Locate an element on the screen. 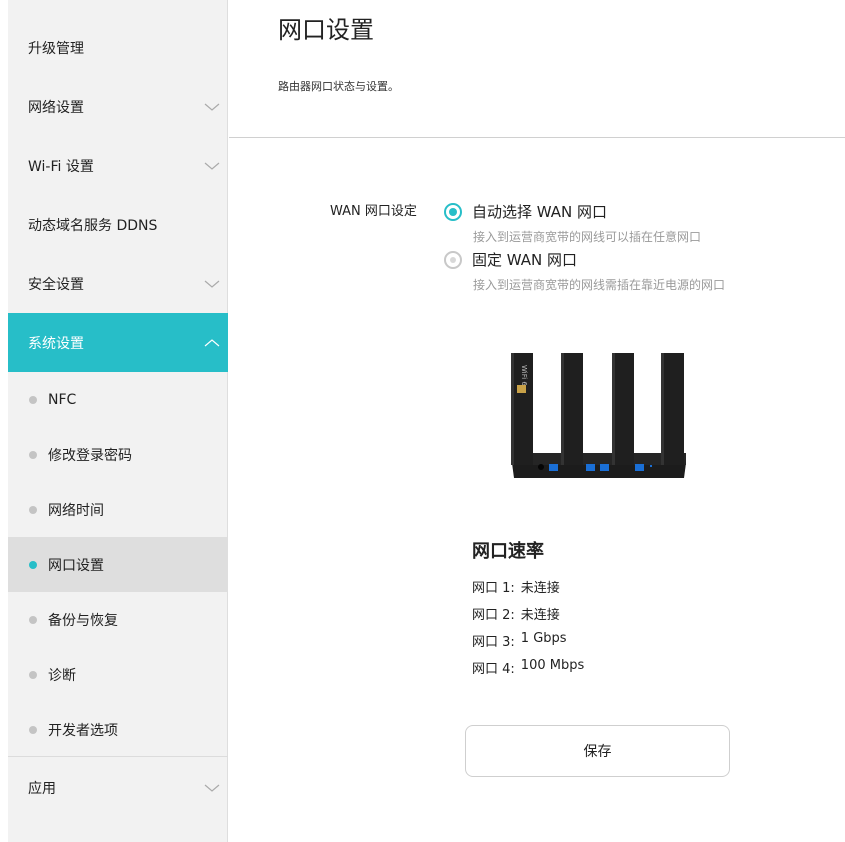 This screenshot has height=842, width=845. port-rate-row: 网口 2: 未连接 is located at coordinates (516, 613).